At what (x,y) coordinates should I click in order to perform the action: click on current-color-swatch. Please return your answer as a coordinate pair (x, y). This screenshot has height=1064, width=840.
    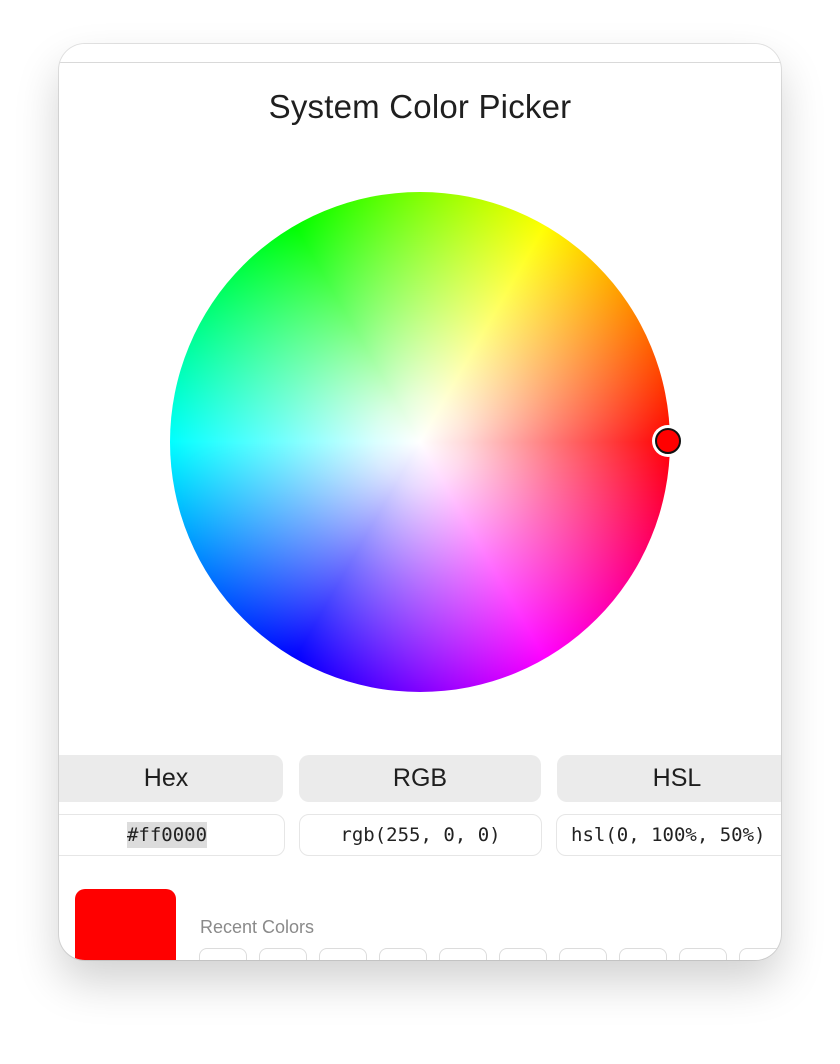
    Looking at the image, I should click on (125, 924).